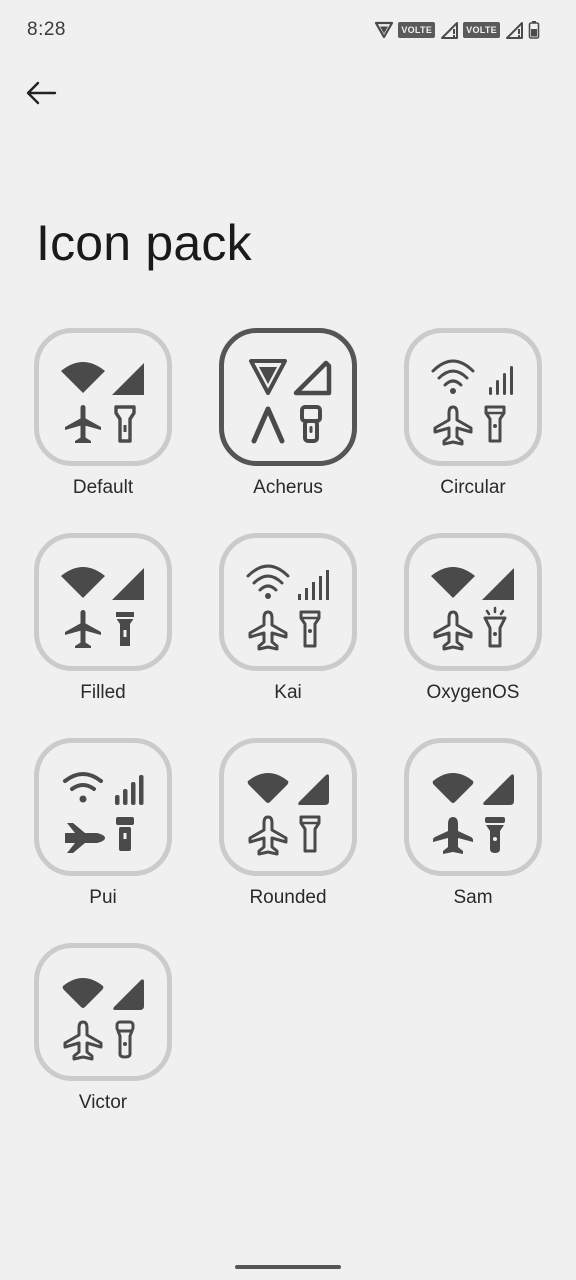  I want to click on arrow-left-icon, so click(41, 93).